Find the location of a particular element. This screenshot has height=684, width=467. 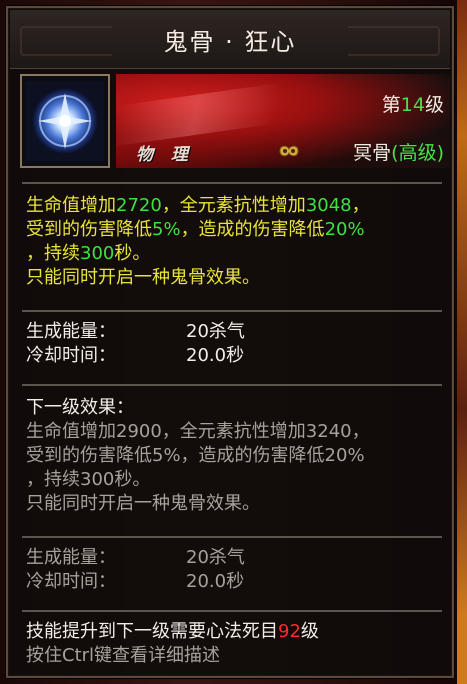

next-energy-row: 生成能量： 20杀气 is located at coordinates (236, 558).